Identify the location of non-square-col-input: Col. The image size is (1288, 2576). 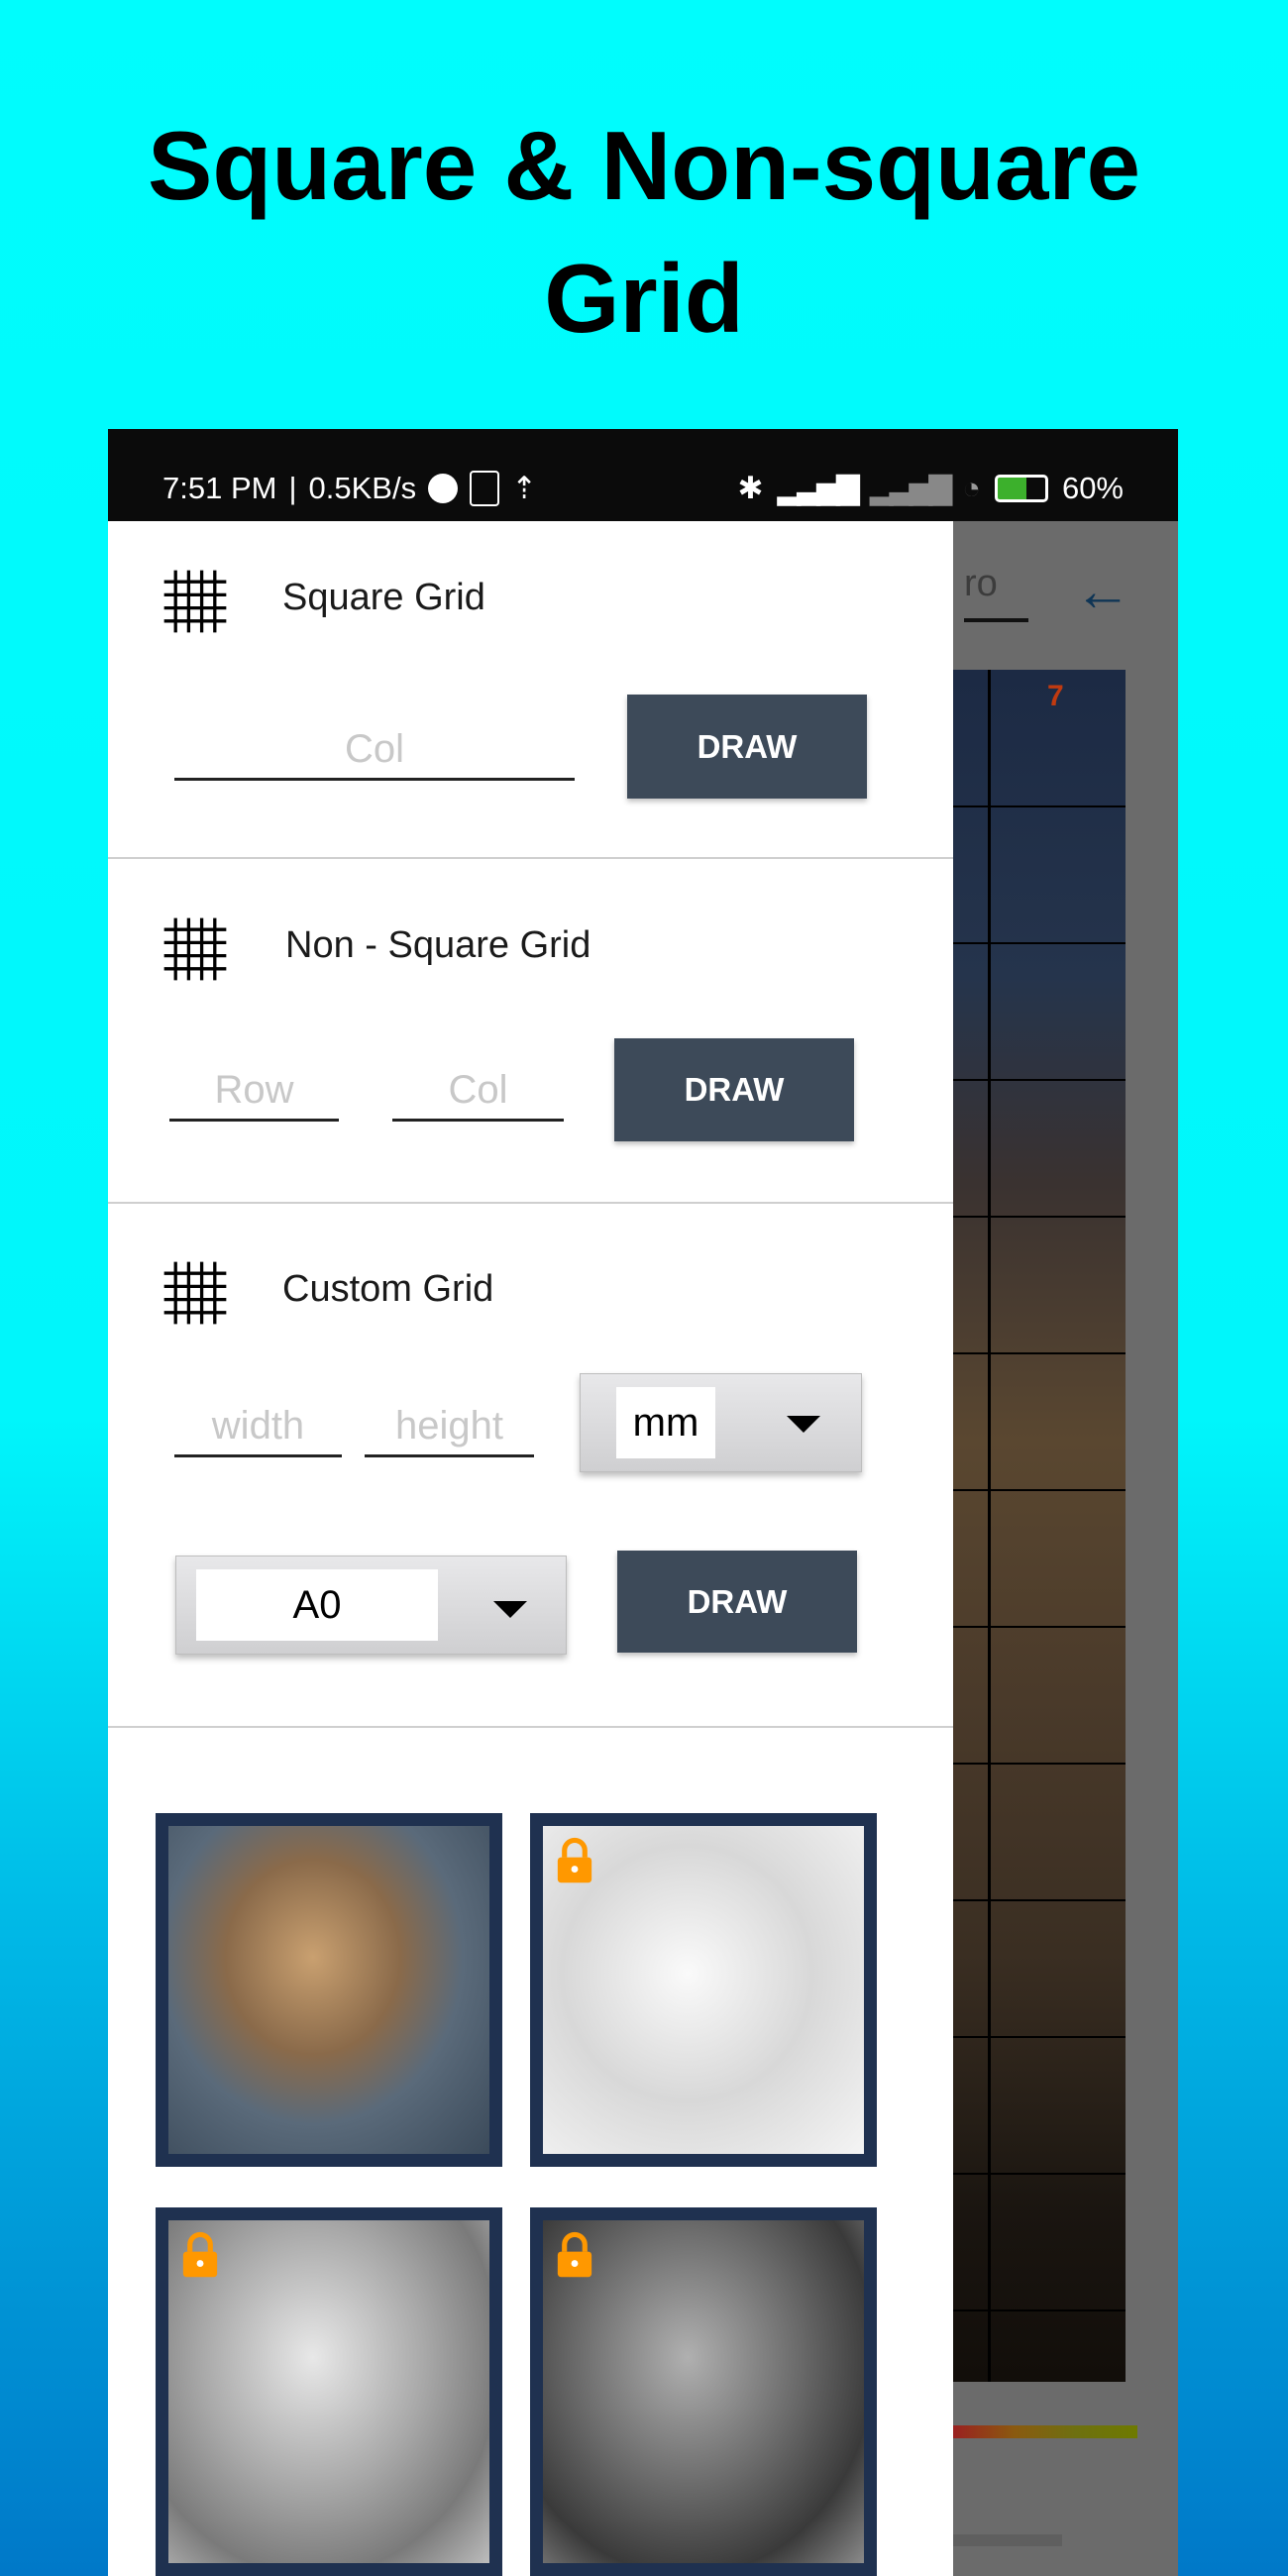
(478, 1093).